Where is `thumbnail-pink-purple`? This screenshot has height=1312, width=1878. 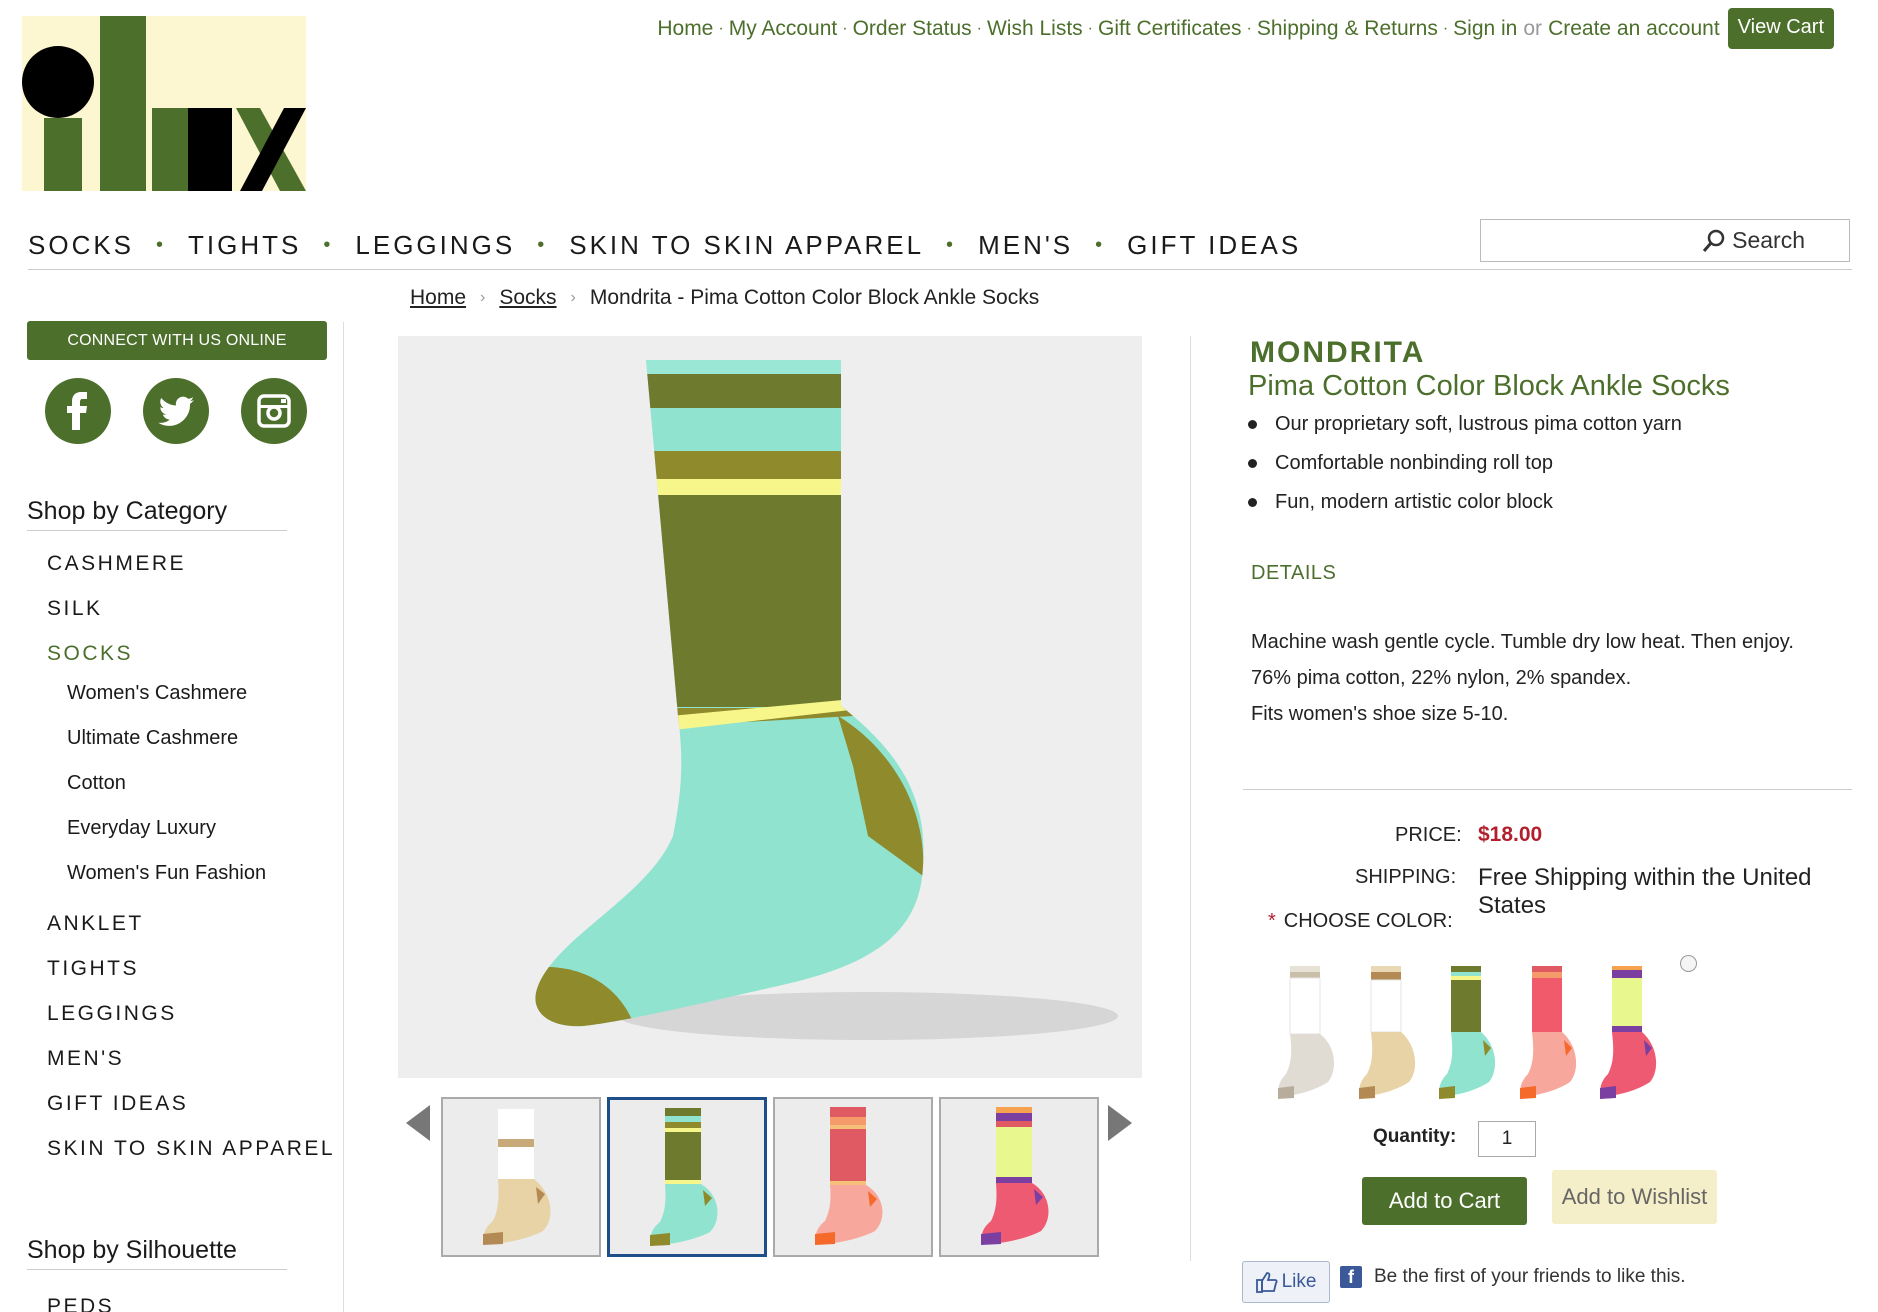
thumbnail-pink-purple is located at coordinates (1019, 1177).